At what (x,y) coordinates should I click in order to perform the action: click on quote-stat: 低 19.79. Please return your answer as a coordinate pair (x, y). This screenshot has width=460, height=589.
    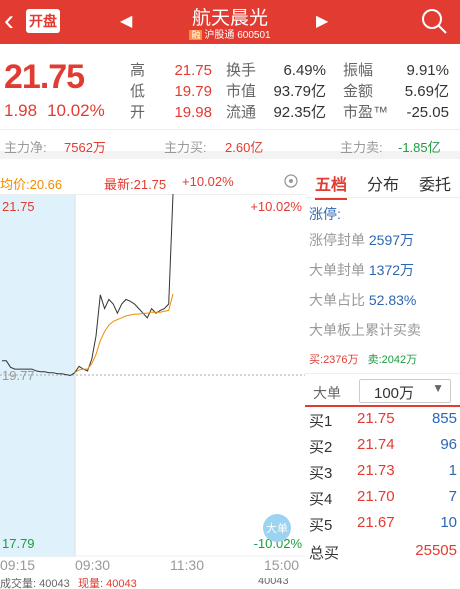
    Looking at the image, I should click on (171, 90).